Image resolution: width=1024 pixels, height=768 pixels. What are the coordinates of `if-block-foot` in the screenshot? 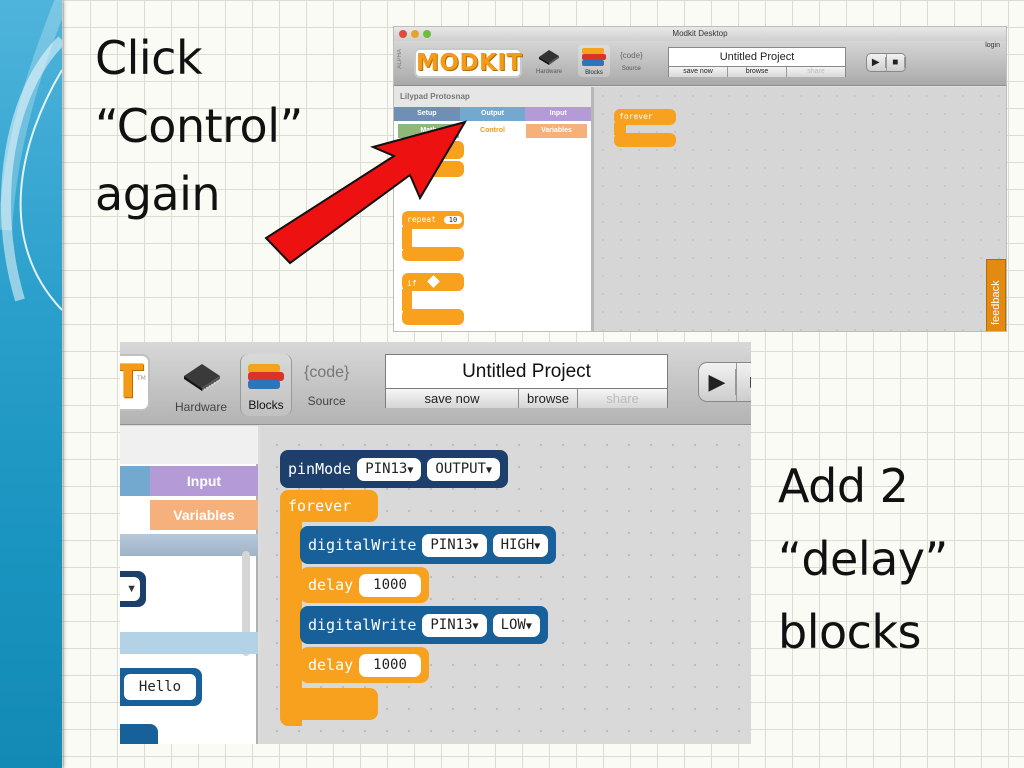 It's located at (433, 317).